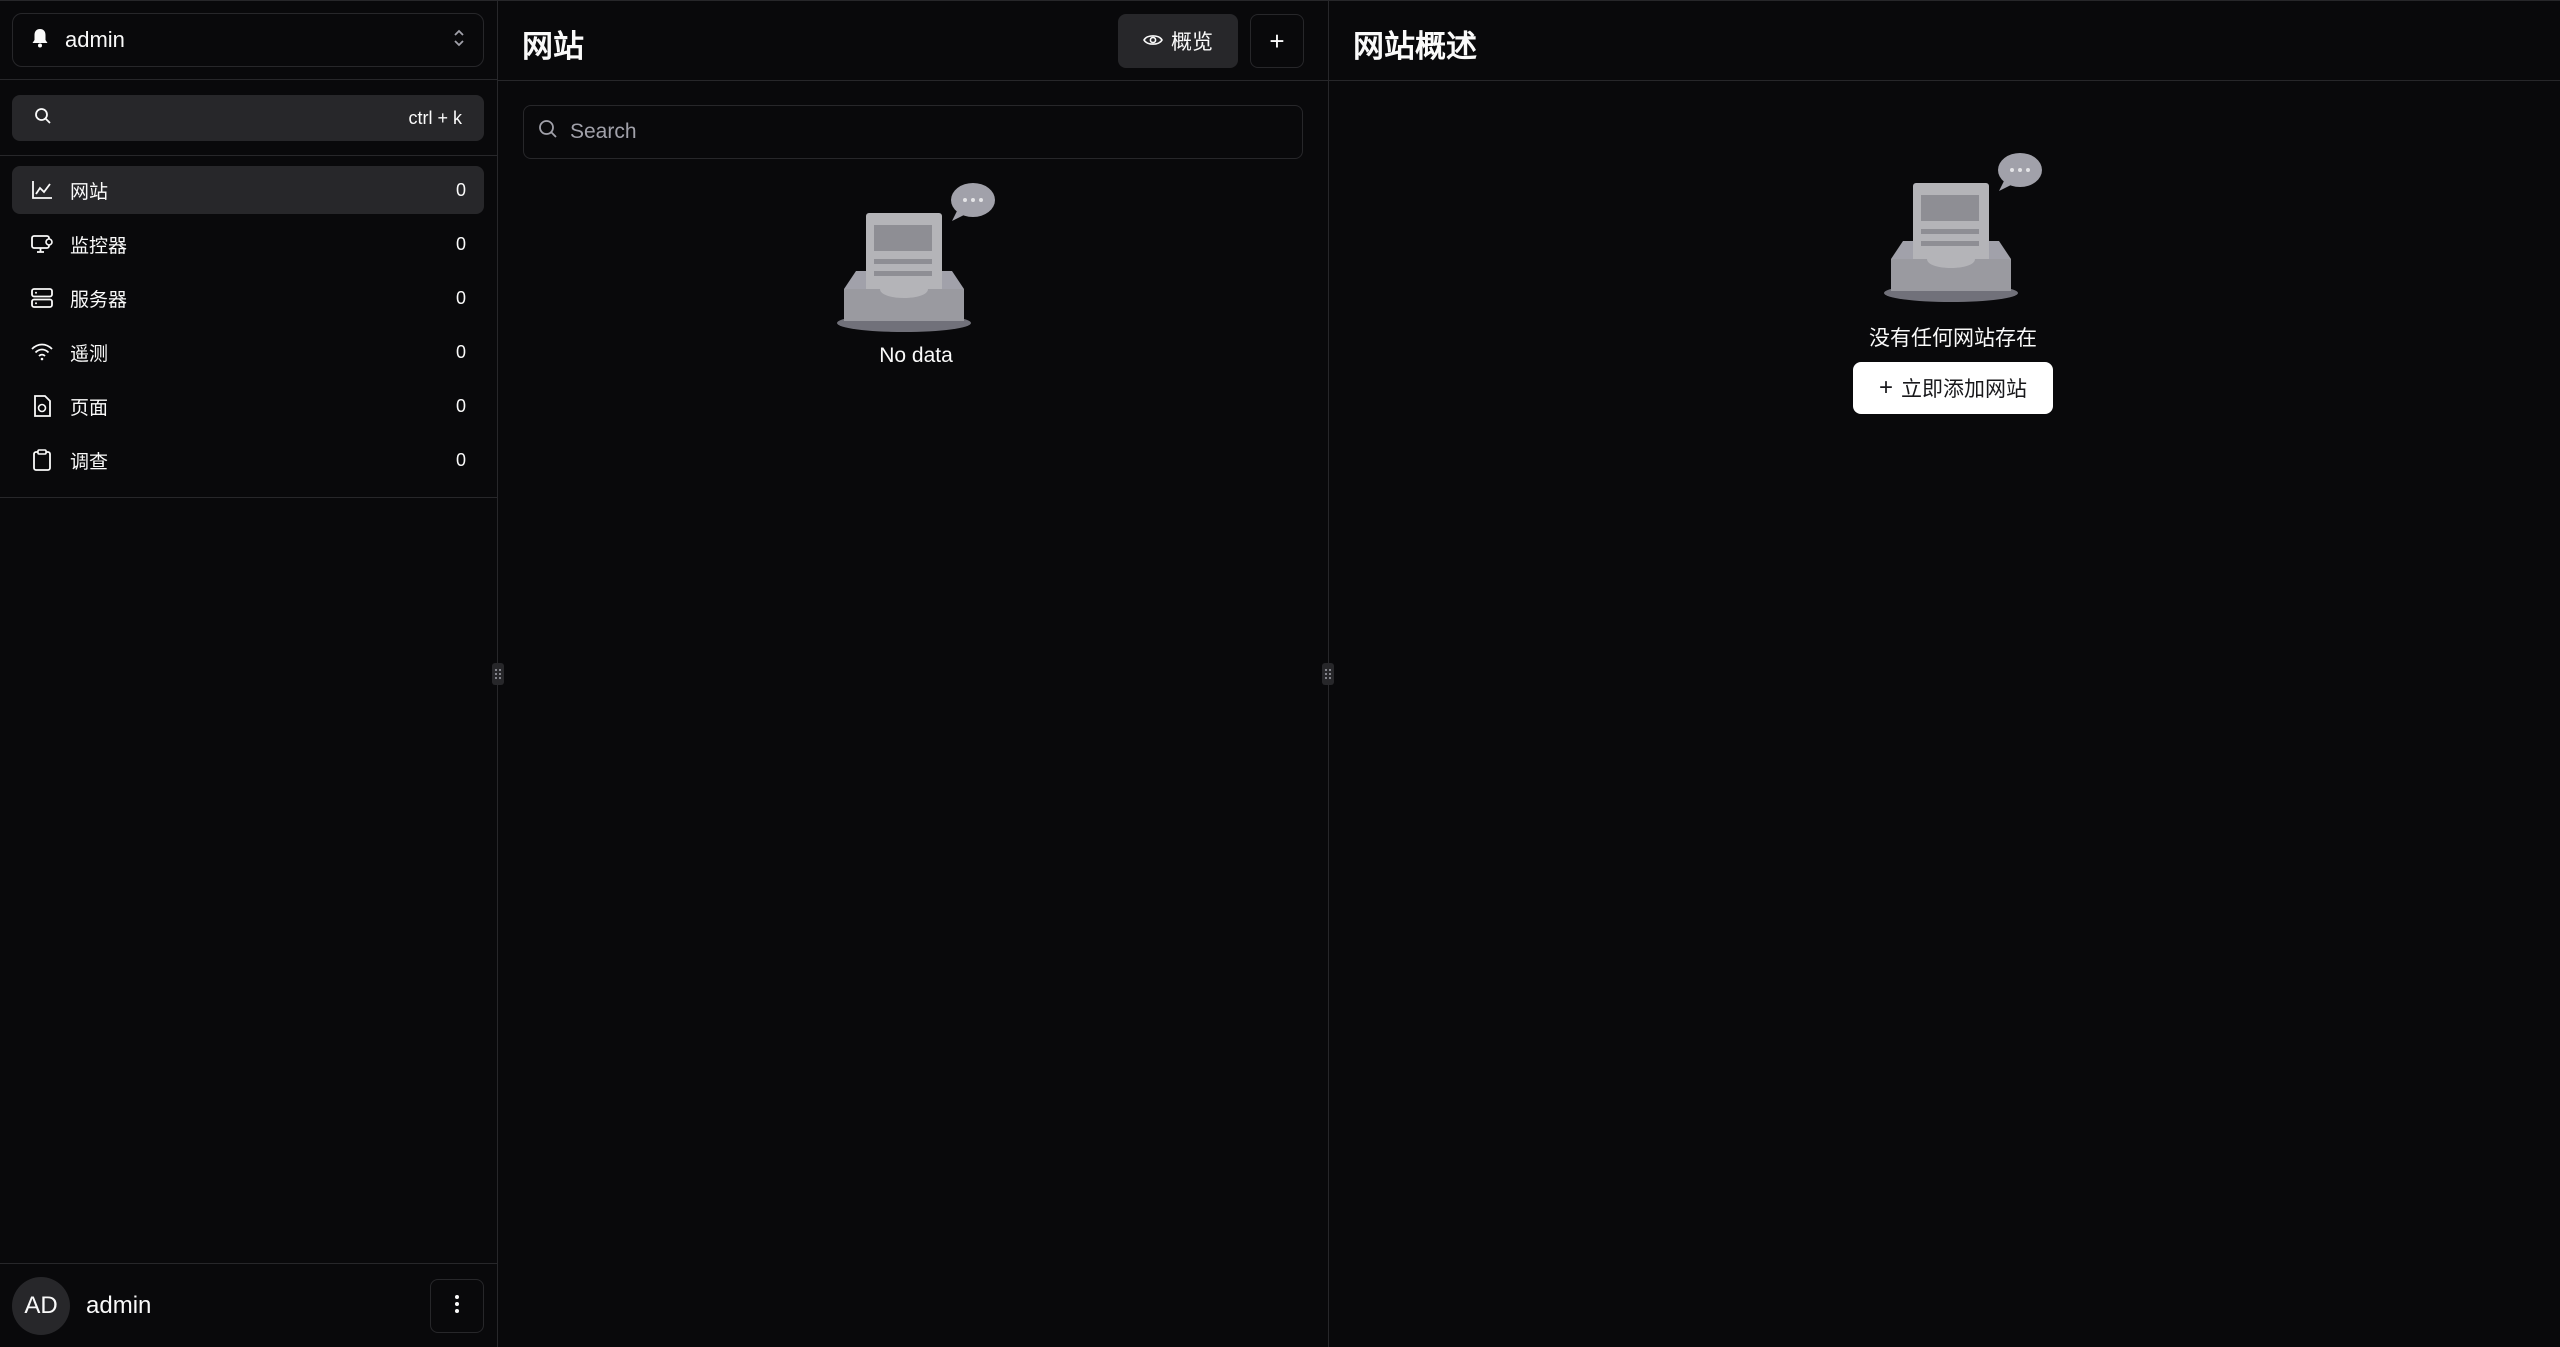 The image size is (2560, 1347). I want to click on sidebar-item-label: 网站, so click(89, 192).